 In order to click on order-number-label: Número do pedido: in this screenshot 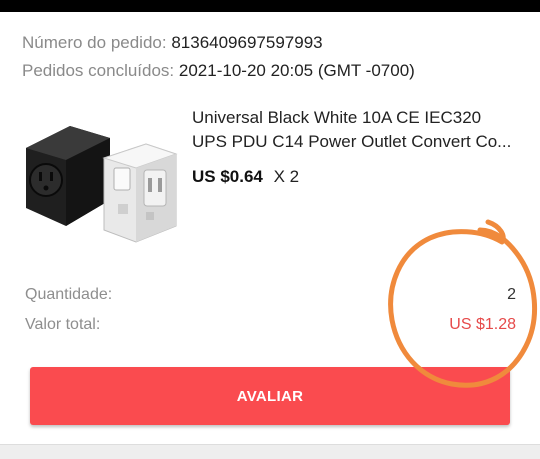, I will do `click(94, 42)`.